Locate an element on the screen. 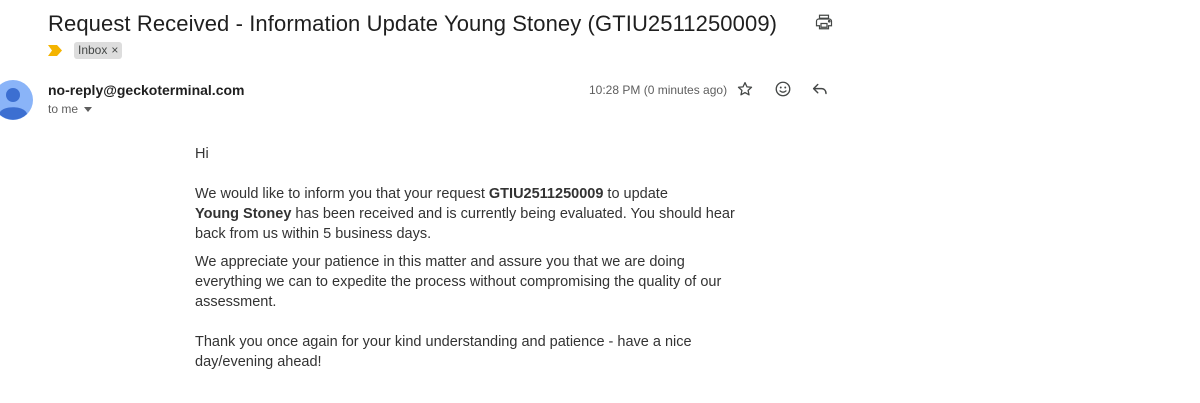  default-avatar-icon is located at coordinates (16, 100).